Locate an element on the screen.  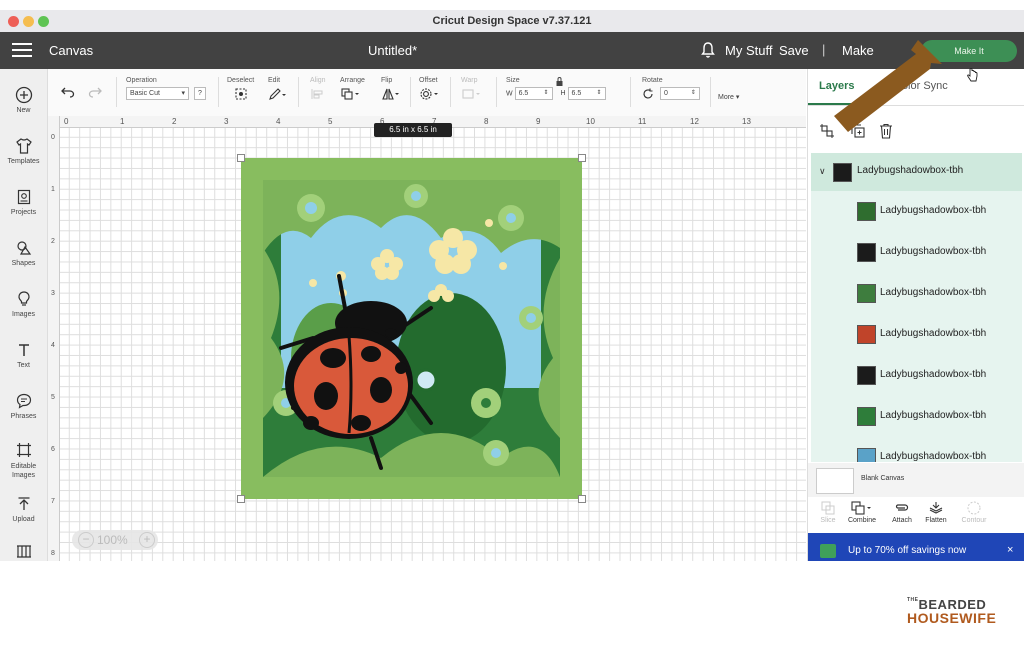
redo-icon is located at coordinates (95, 92).